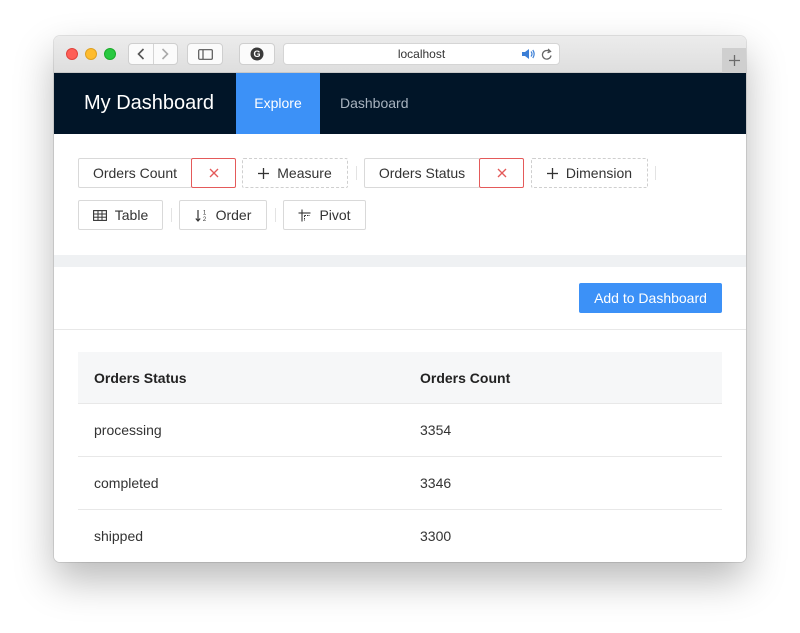  What do you see at coordinates (547, 54) in the screenshot?
I see `reload-icon` at bounding box center [547, 54].